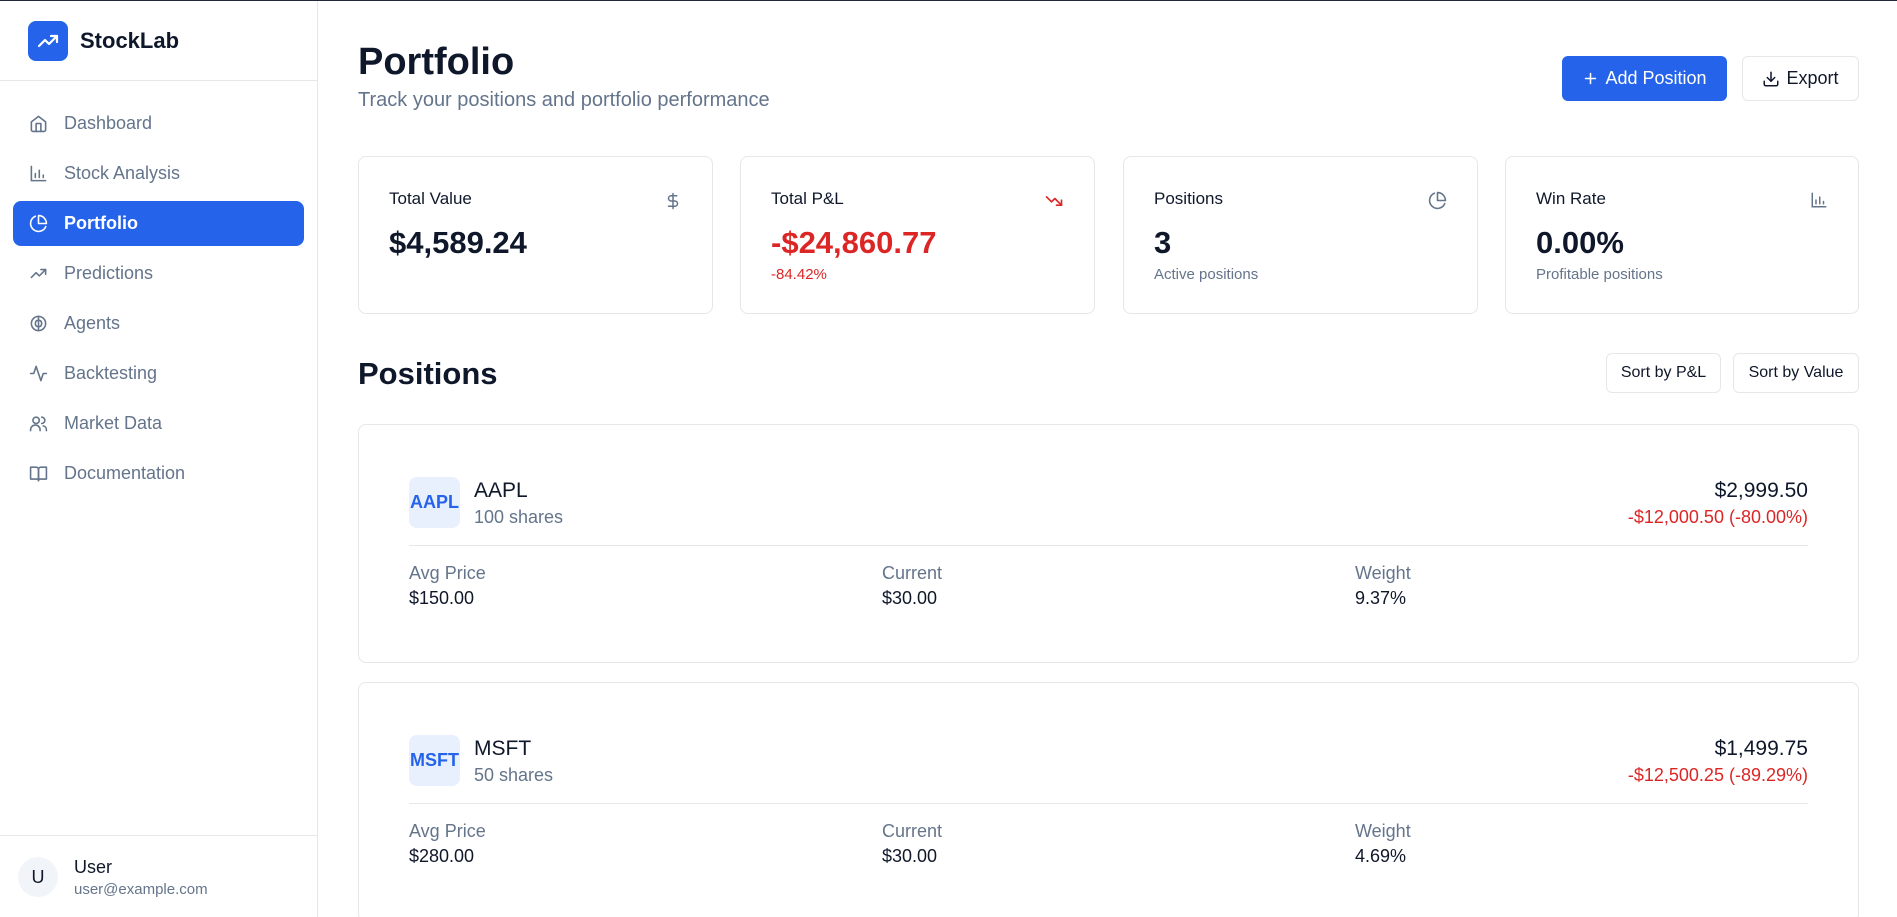 This screenshot has width=1897, height=917. I want to click on sidebar-item-stock-analysis: Stock Analysis, so click(158, 173).